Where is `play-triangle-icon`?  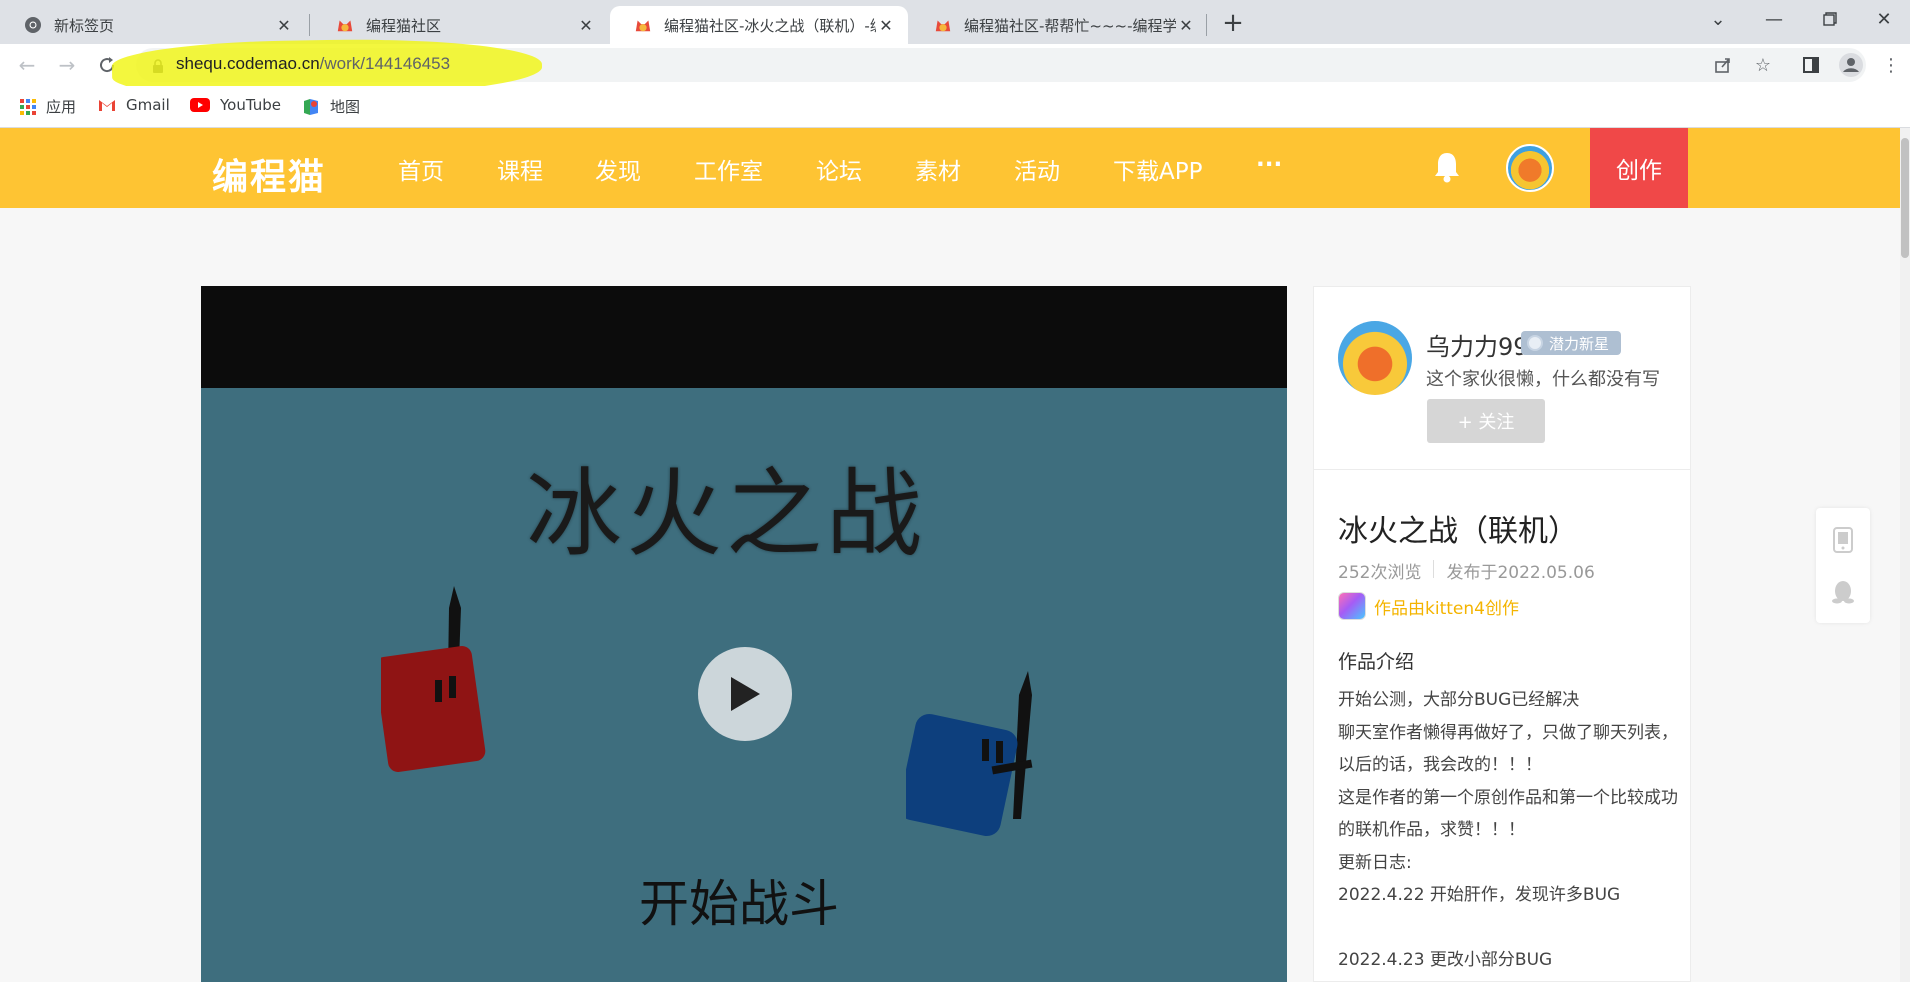
play-triangle-icon is located at coordinates (745, 694).